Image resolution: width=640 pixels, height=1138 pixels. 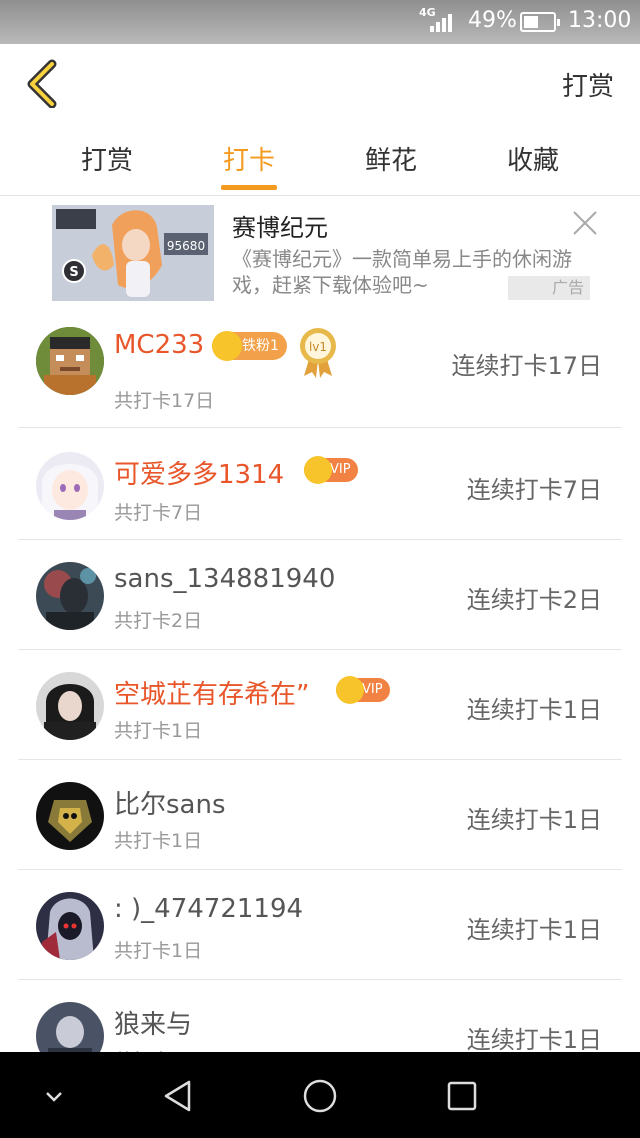 I want to click on svg-text: lv1, so click(x=318, y=347).